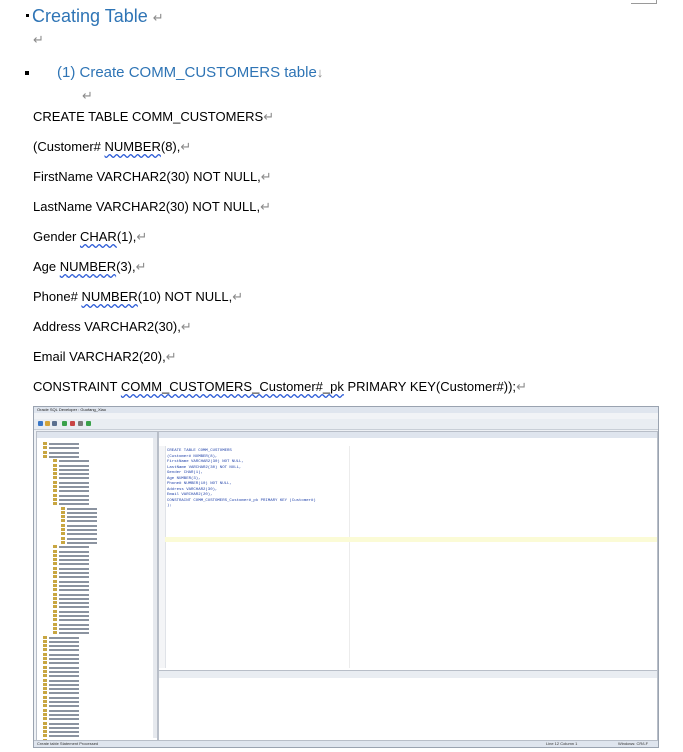  What do you see at coordinates (47, 423) in the screenshot?
I see `open-icon` at bounding box center [47, 423].